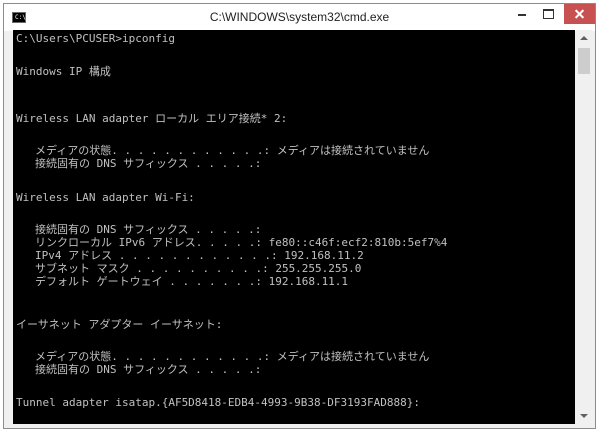  Describe the element at coordinates (522, 14) in the screenshot. I see `minimize-button` at that location.